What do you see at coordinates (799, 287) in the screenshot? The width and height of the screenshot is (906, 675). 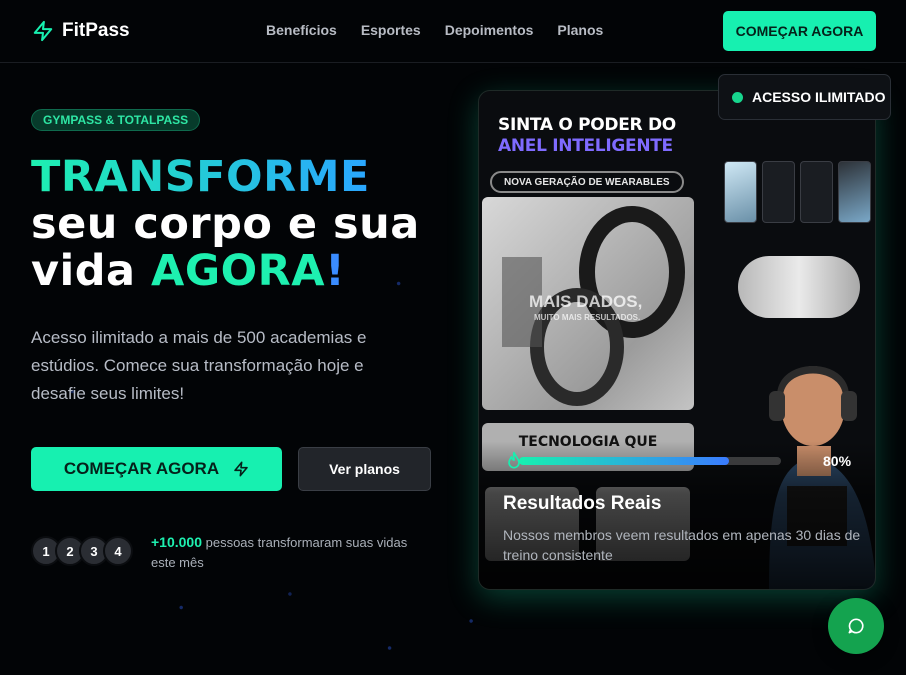 I see `ring-closeup` at bounding box center [799, 287].